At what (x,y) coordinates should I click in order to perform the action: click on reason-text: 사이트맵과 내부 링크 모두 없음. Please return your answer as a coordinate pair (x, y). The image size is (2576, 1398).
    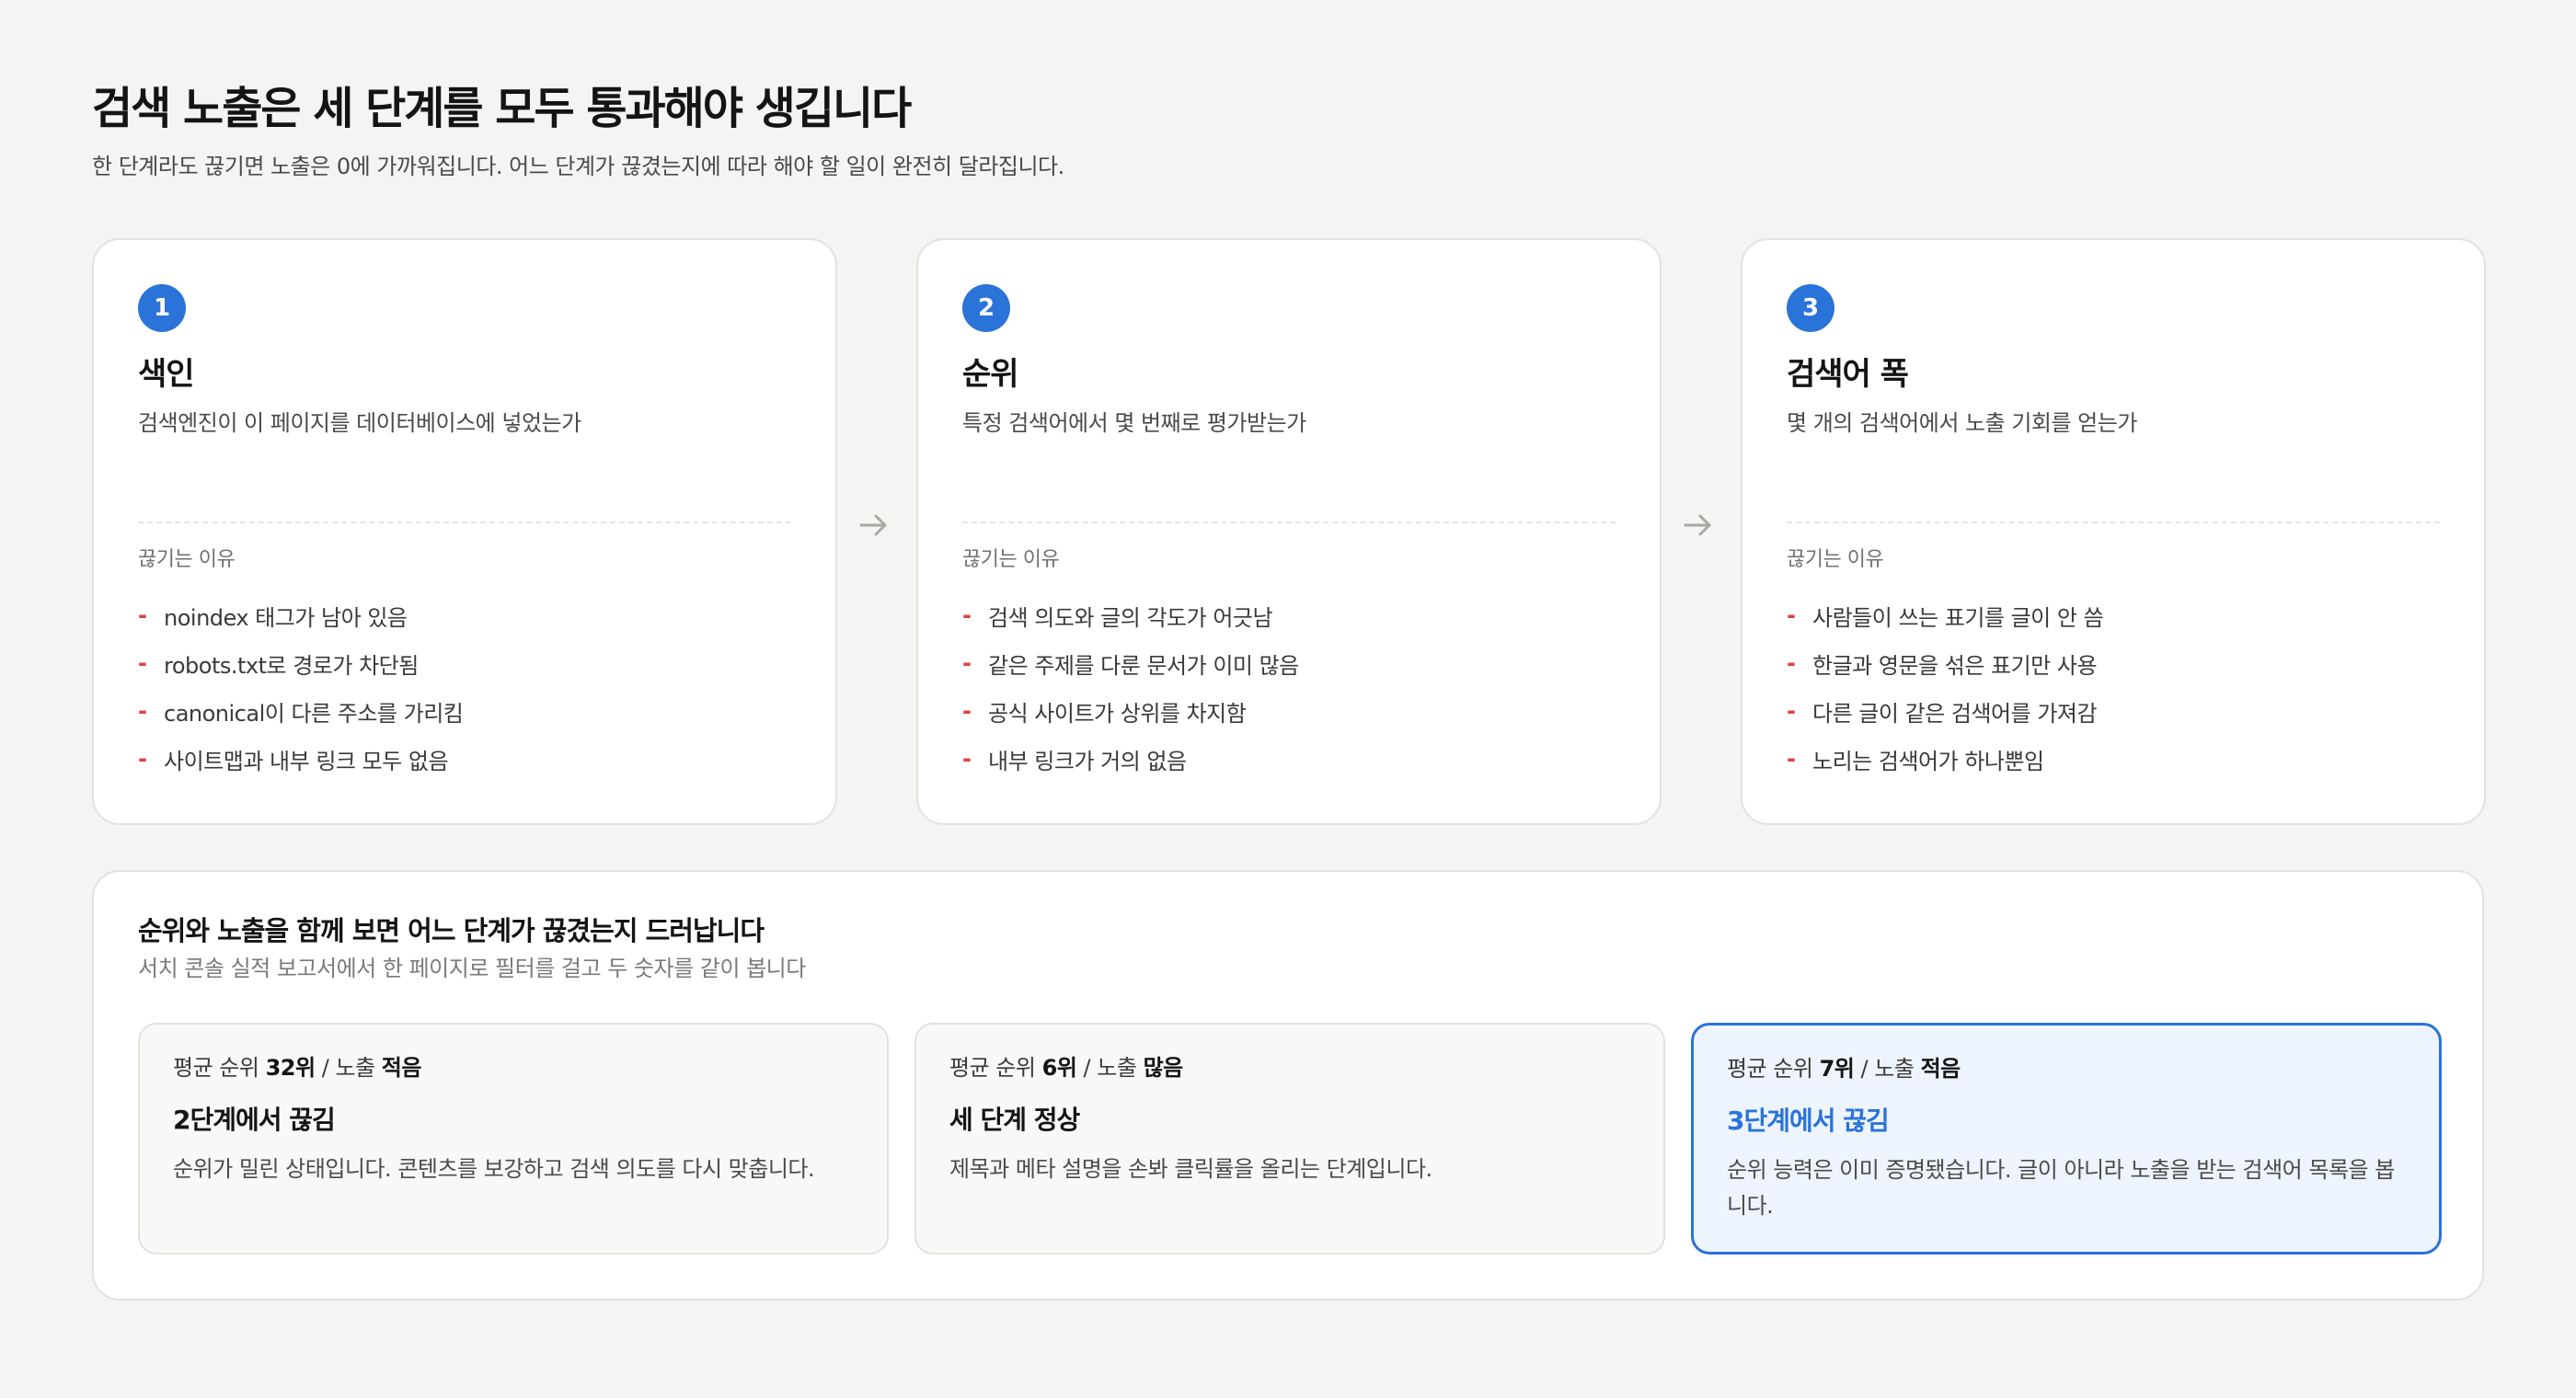
    Looking at the image, I should click on (306, 761).